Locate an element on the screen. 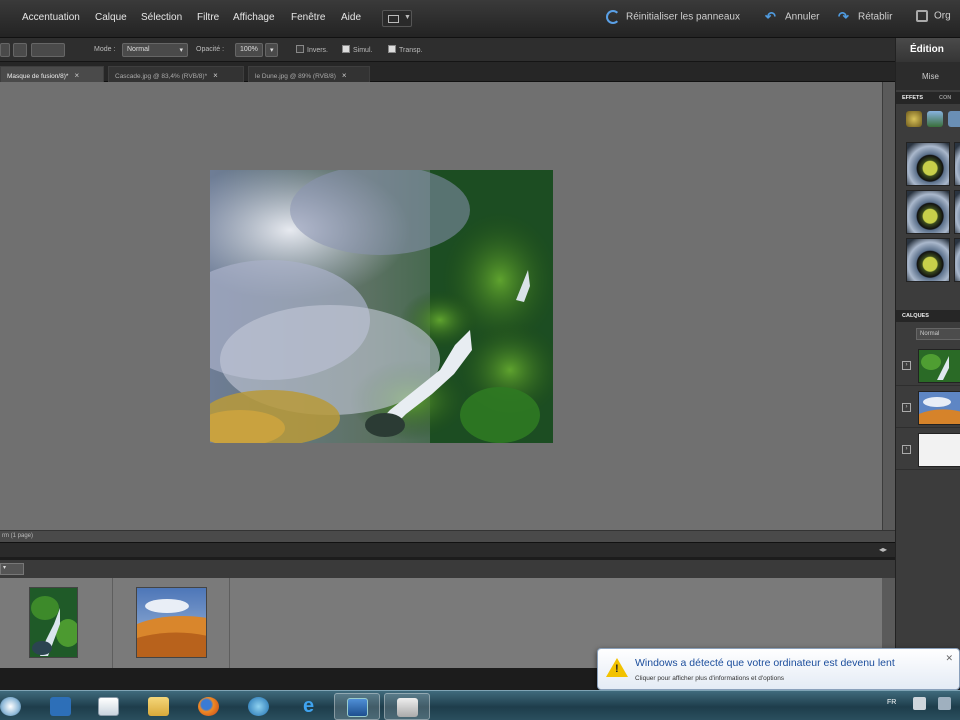  blend-mode-select: Normal is located at coordinates (938, 334).